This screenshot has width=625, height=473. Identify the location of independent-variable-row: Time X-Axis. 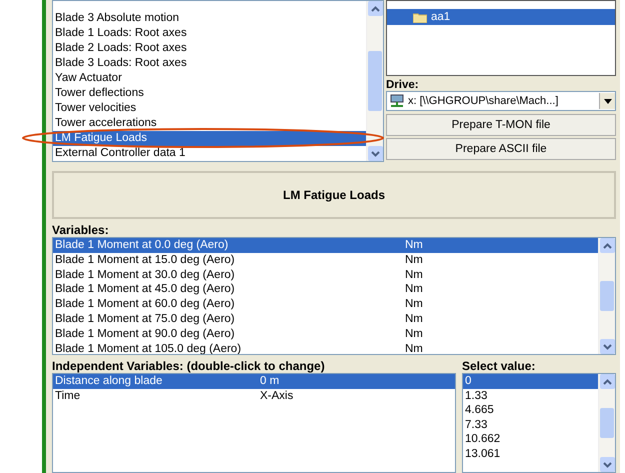
(254, 396).